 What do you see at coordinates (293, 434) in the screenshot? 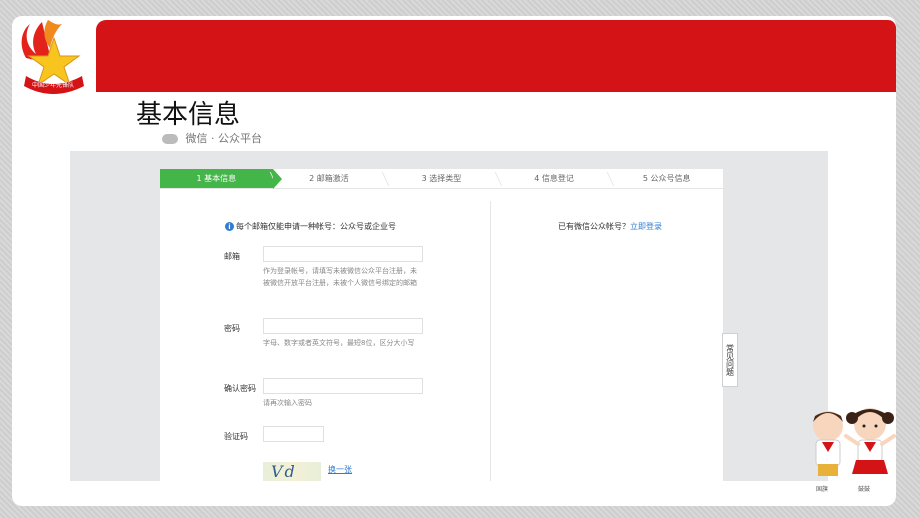
I see `captcha-field` at bounding box center [293, 434].